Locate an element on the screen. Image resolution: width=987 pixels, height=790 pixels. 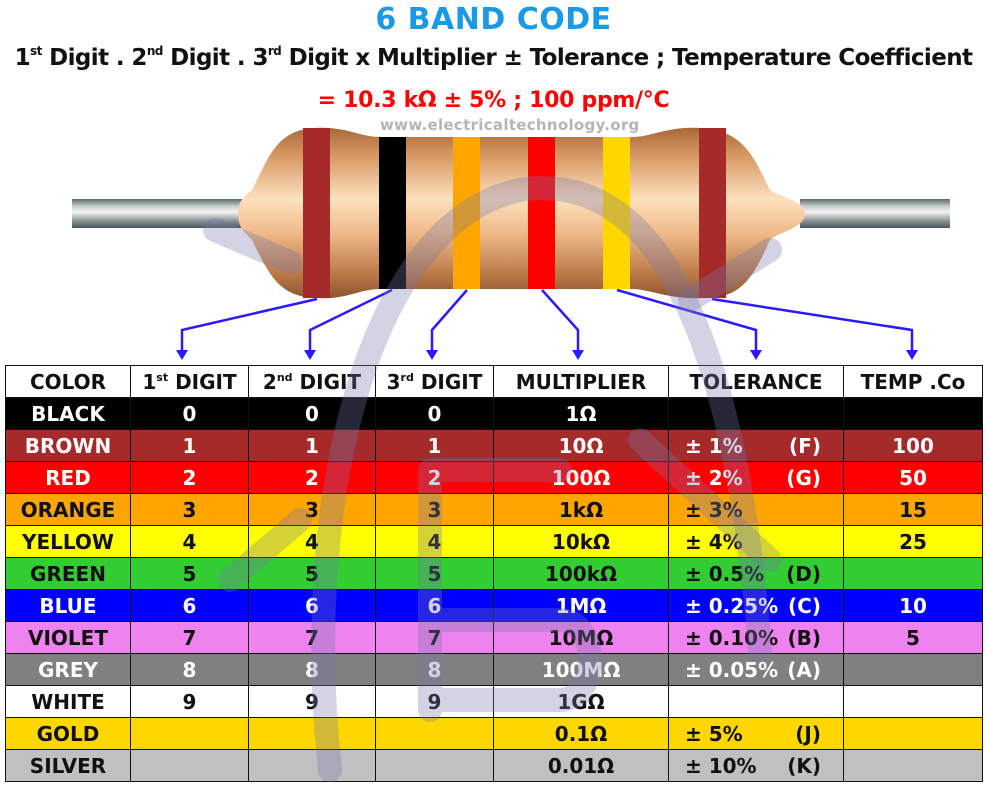
tolerance-value: ± 3% is located at coordinates (714, 509).